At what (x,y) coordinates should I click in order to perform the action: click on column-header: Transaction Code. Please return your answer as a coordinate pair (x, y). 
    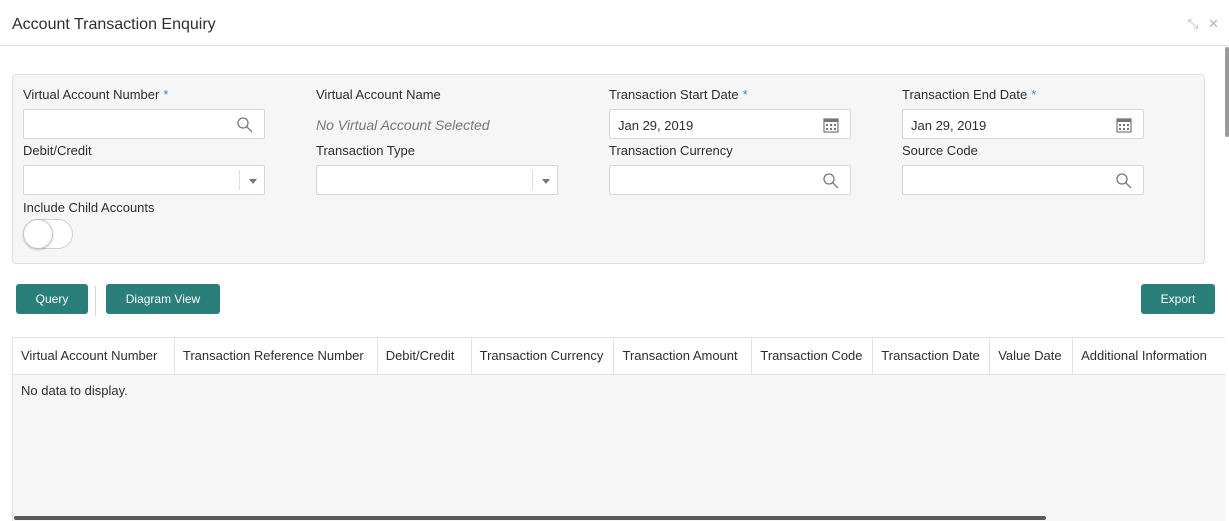
    Looking at the image, I should click on (813, 356).